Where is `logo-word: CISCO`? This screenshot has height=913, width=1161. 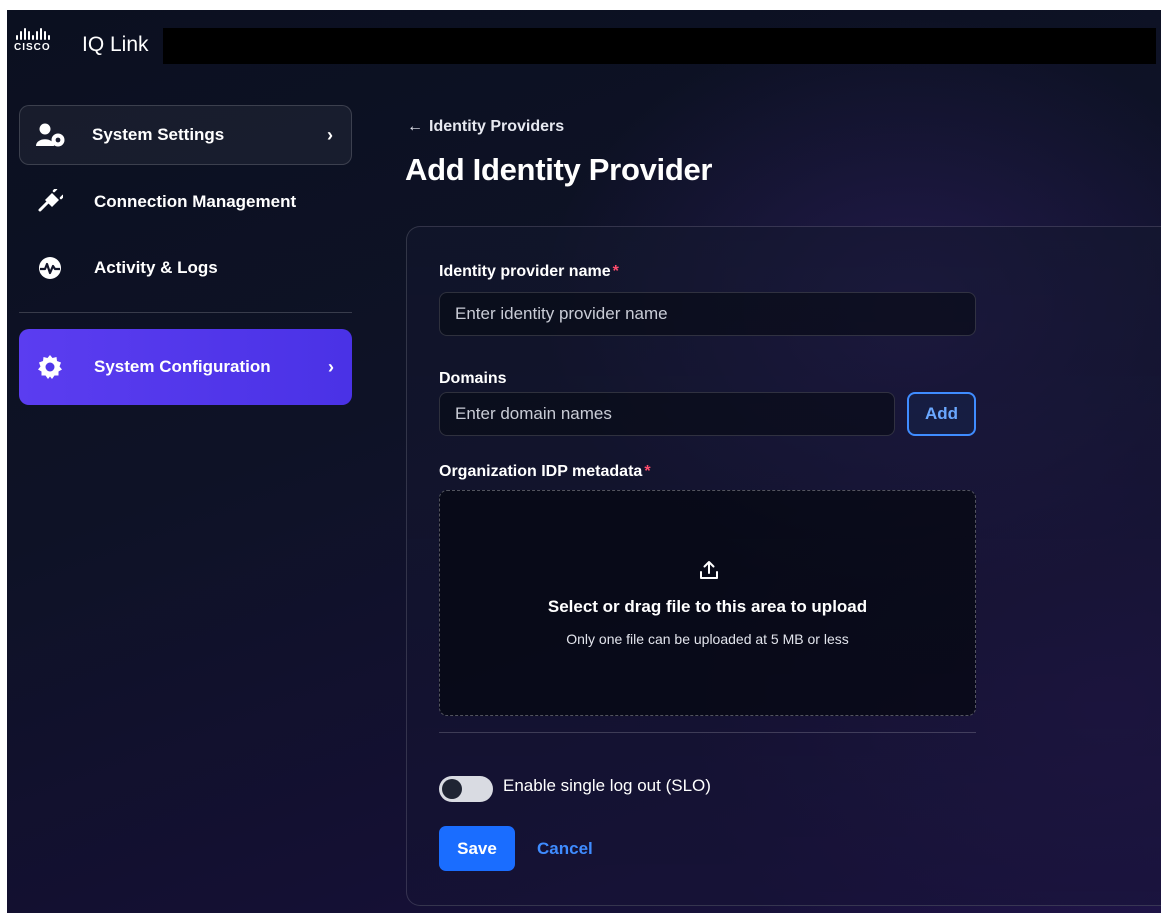
logo-word: CISCO is located at coordinates (32, 47).